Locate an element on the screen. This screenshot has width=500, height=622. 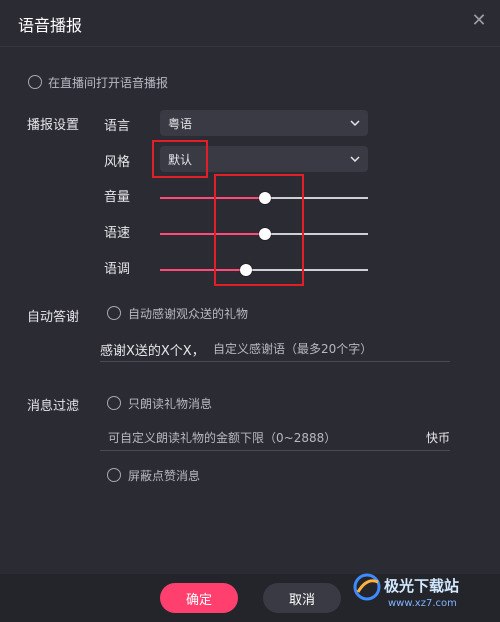
auto-thanks-radio is located at coordinates (114, 313).